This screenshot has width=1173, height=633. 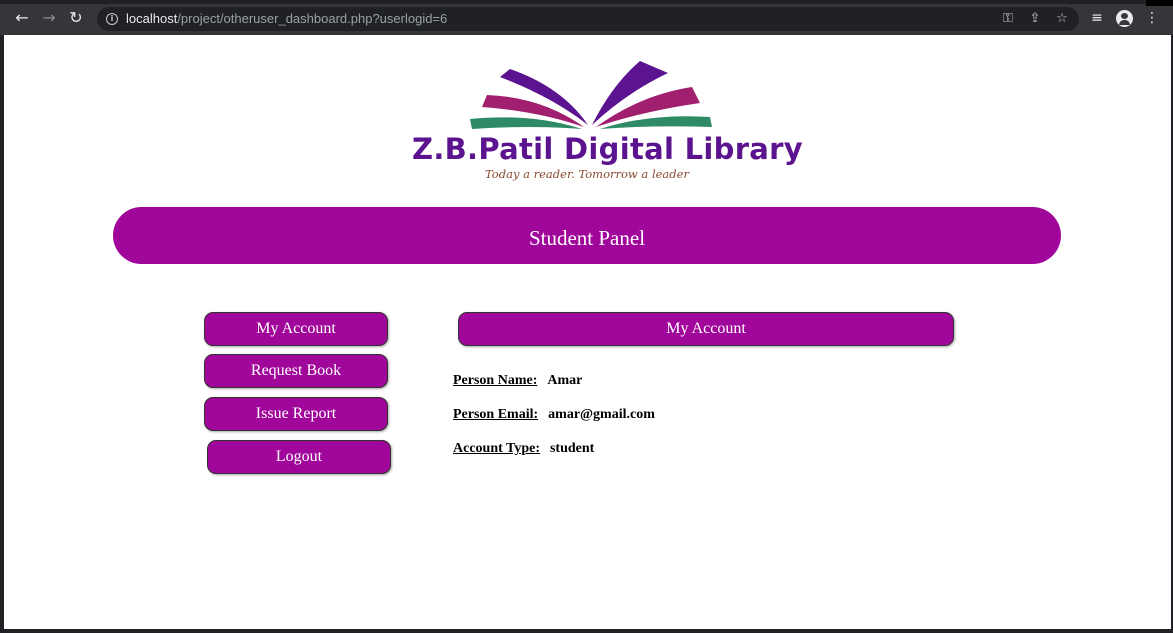 What do you see at coordinates (607, 149) in the screenshot?
I see `logo-title: Z.B.Patil Digital Library` at bounding box center [607, 149].